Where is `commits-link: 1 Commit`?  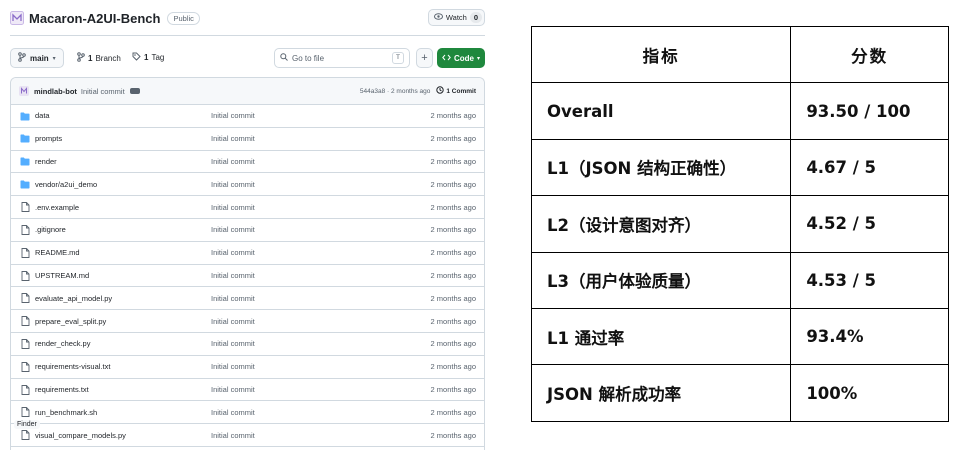 commits-link: 1 Commit is located at coordinates (456, 91).